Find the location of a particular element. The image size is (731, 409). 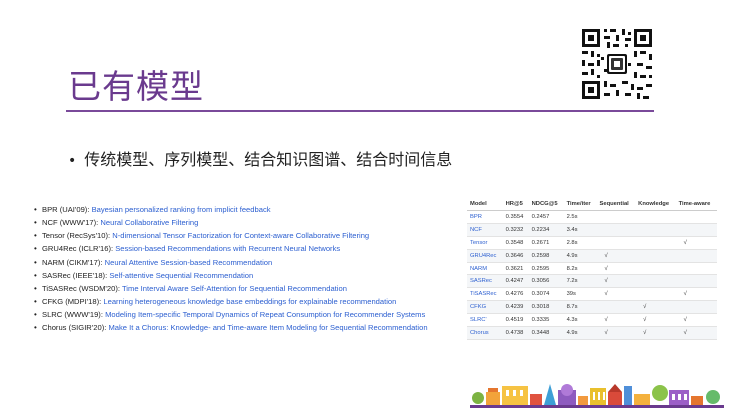

slide-title: 已有模型 is located at coordinates (136, 86).